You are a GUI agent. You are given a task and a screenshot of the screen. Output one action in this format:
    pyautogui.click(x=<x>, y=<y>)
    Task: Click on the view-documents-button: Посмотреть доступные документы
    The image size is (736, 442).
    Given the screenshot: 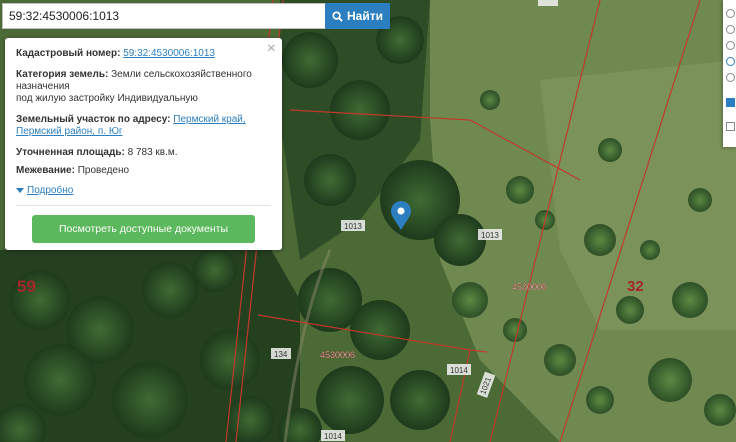 What is the action you would take?
    pyautogui.click(x=143, y=229)
    